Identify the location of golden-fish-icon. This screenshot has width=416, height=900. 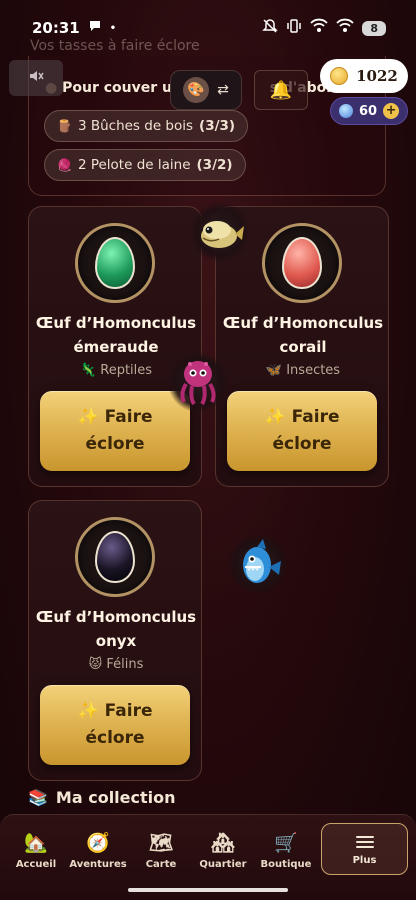
(222, 234).